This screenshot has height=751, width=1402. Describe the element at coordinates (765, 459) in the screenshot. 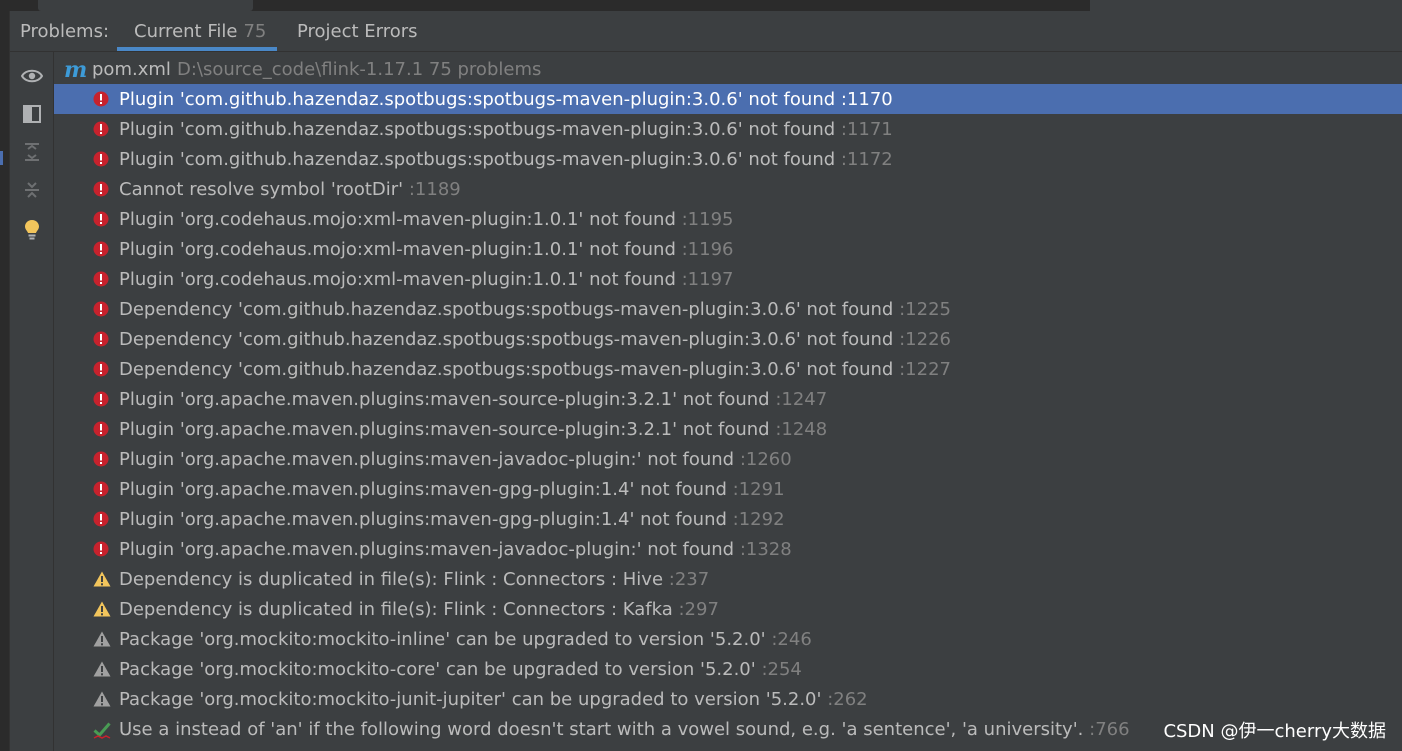

I see `problem-line-number: :1260` at that location.